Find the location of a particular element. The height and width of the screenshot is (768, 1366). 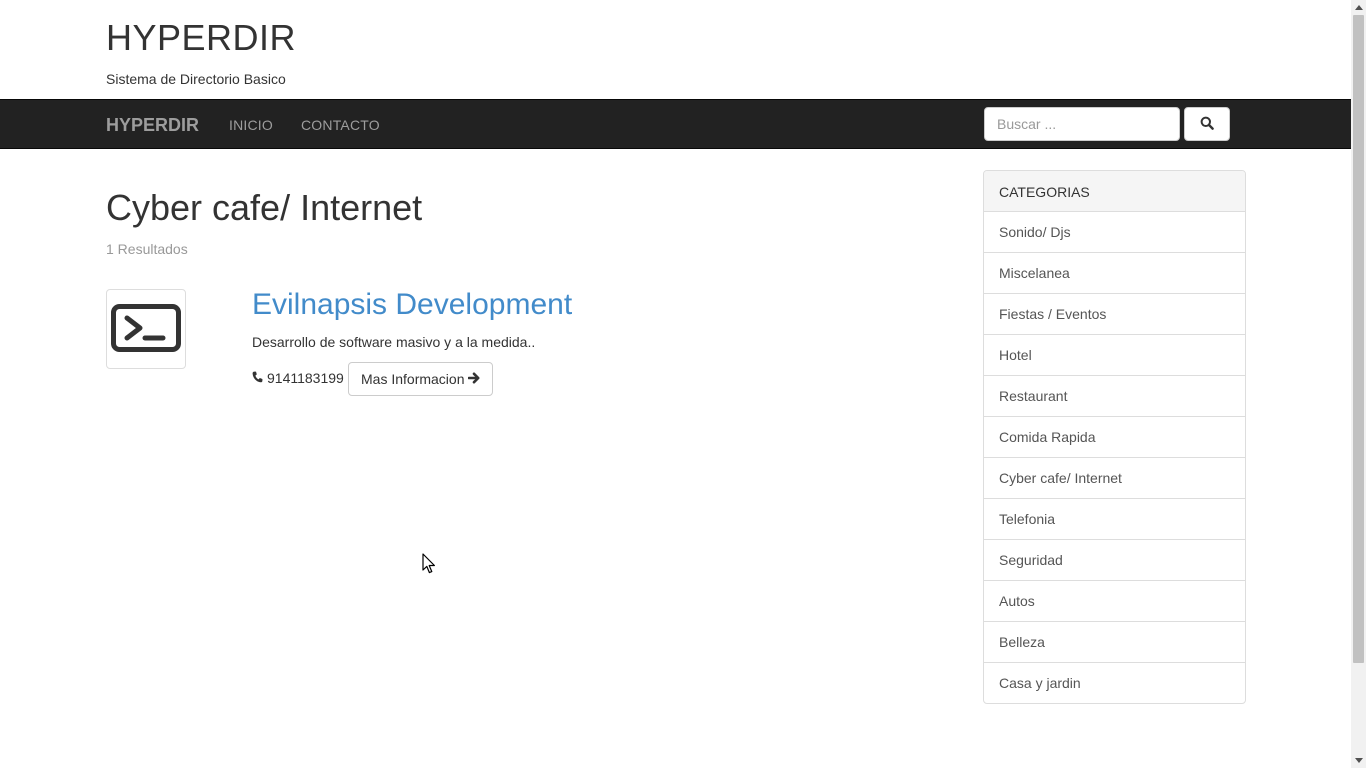

search-icon is located at coordinates (1207, 124).